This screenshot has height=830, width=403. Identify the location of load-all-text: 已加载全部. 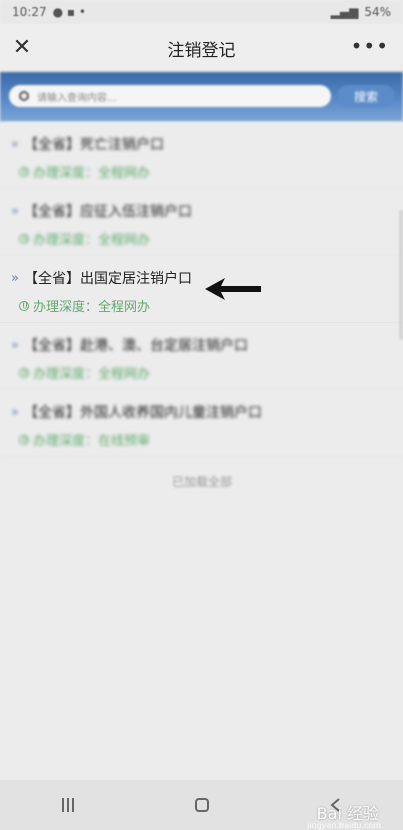
(201, 481).